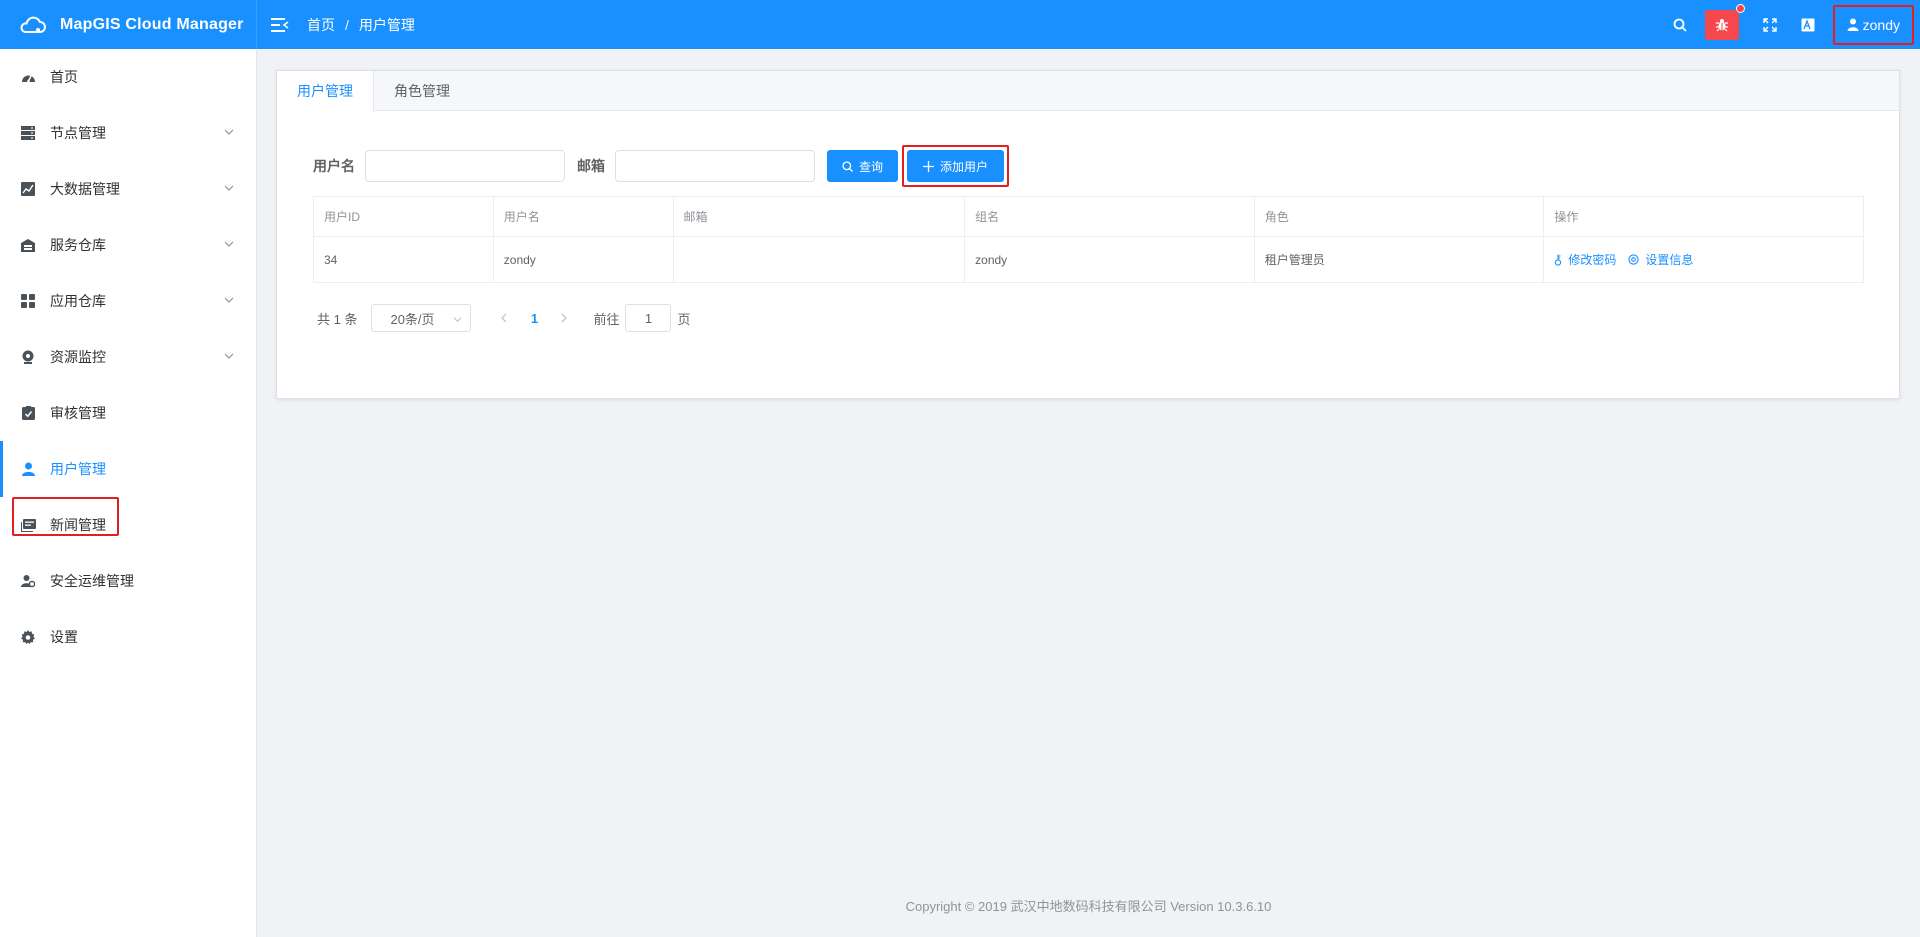 The width and height of the screenshot is (1920, 937). What do you see at coordinates (820, 216) in the screenshot?
I see `column-header-email: 邮箱` at bounding box center [820, 216].